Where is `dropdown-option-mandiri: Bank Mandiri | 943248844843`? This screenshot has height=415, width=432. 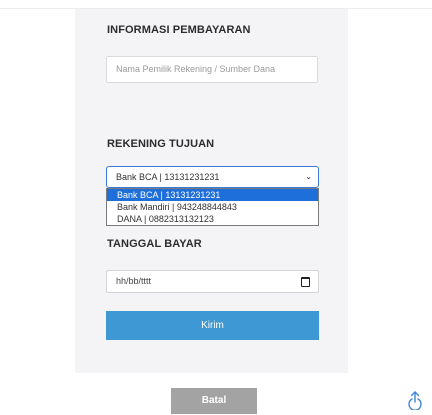
dropdown-option-mandiri: Bank Mandiri | 943248844843 is located at coordinates (212, 207).